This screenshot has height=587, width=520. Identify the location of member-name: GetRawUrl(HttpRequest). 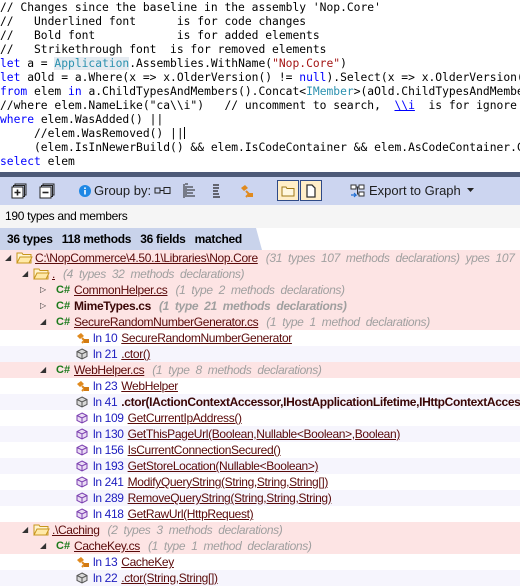
(191, 514).